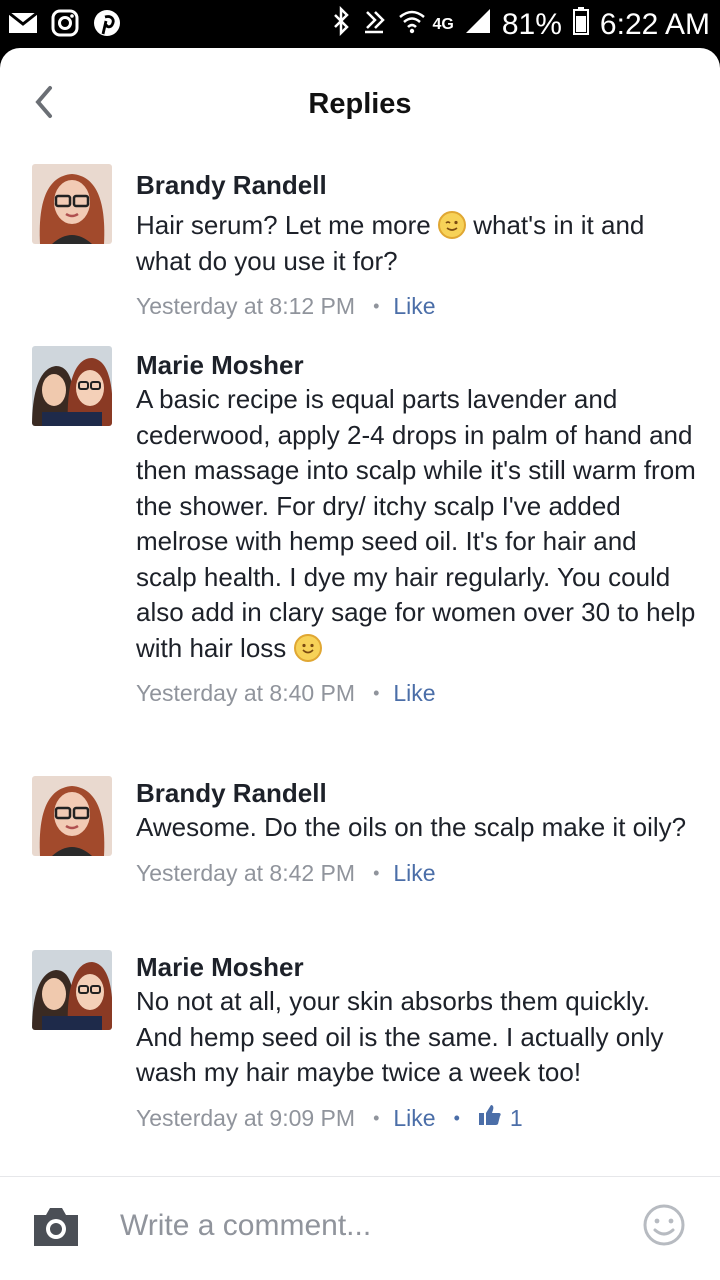  I want to click on like-count: 1, so click(516, 1118).